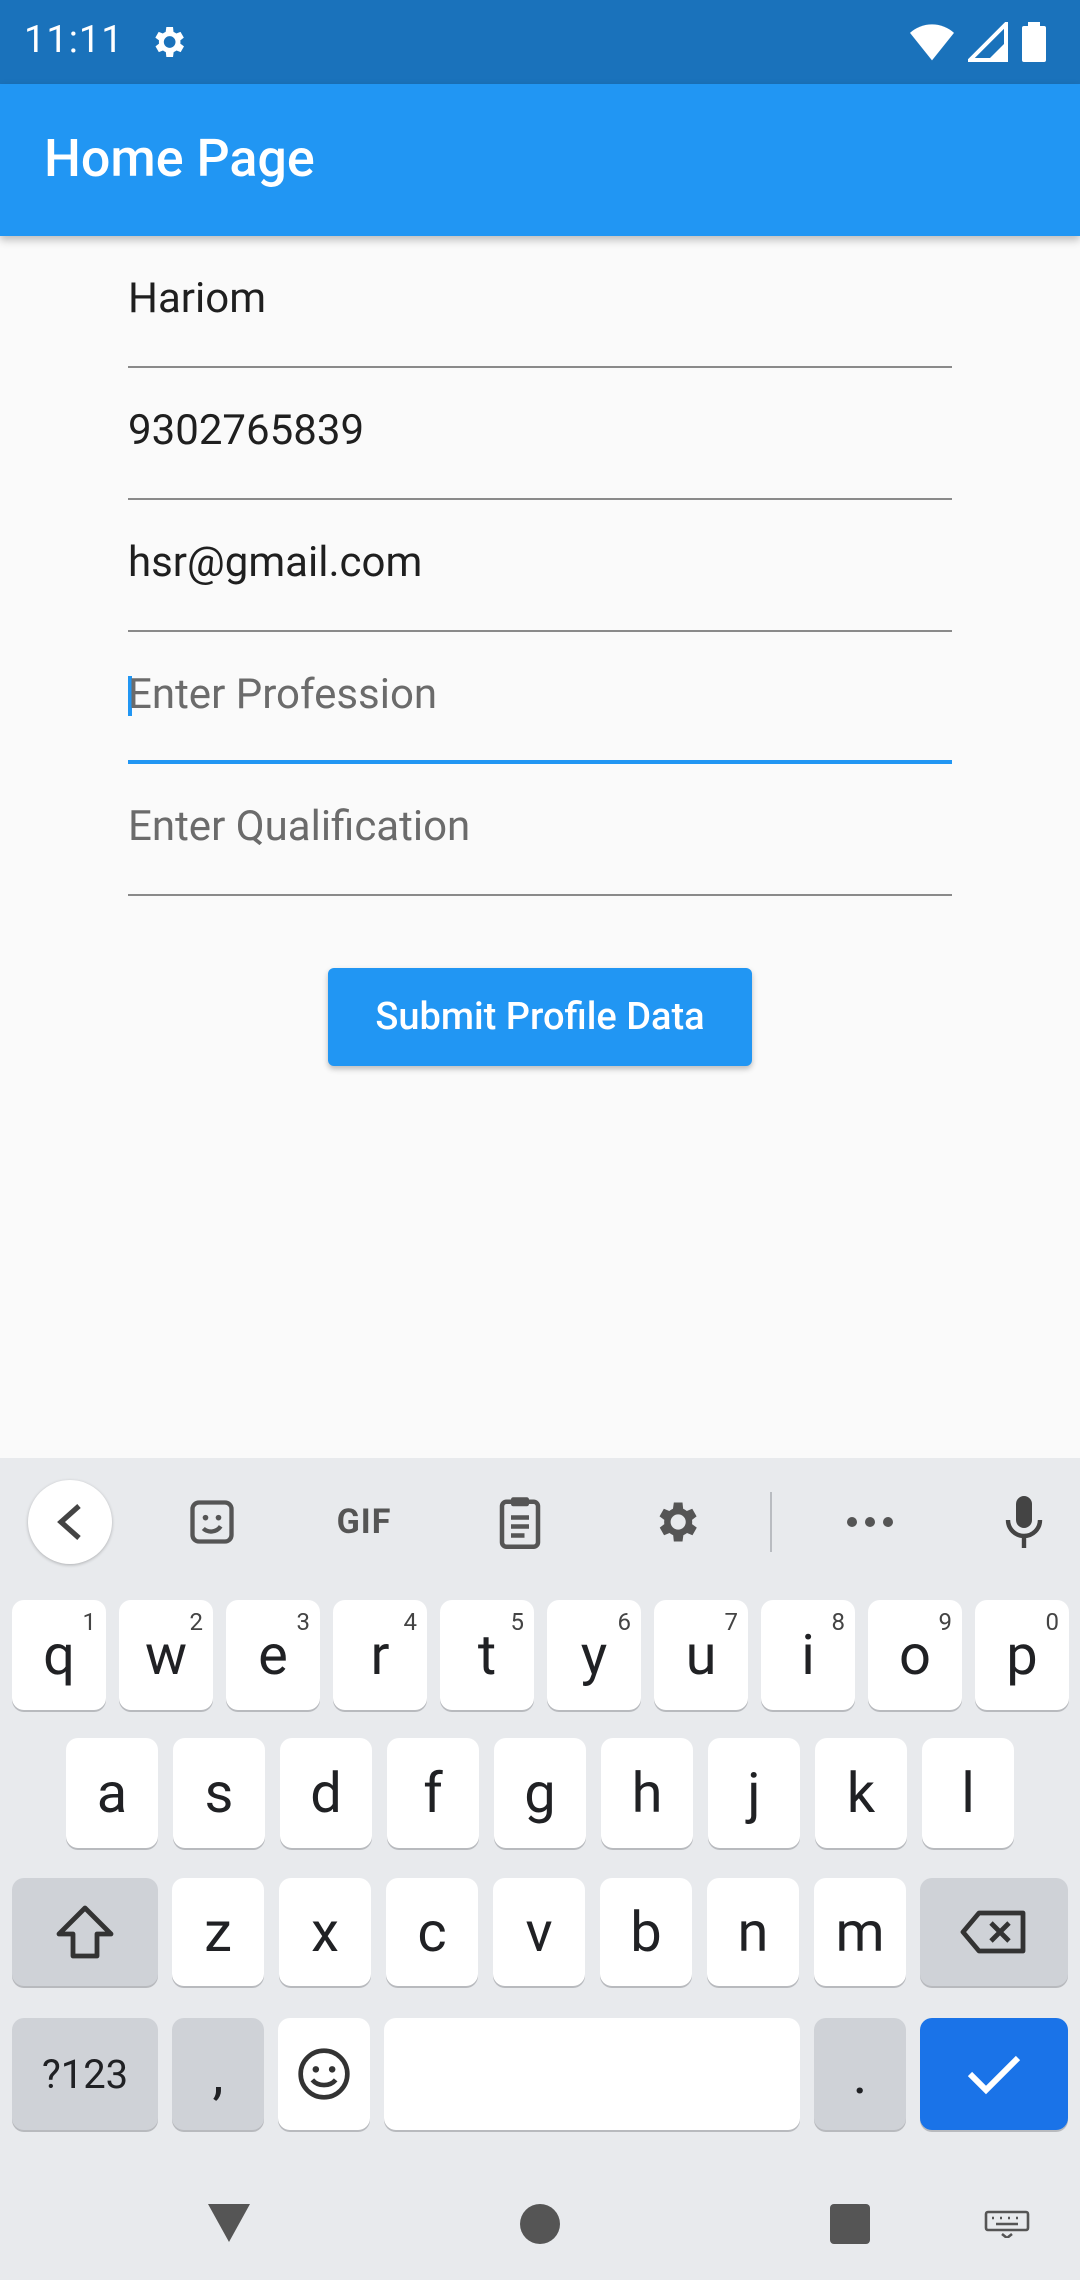 Image resolution: width=1080 pixels, height=2280 pixels. I want to click on key-a: a, so click(112, 1793).